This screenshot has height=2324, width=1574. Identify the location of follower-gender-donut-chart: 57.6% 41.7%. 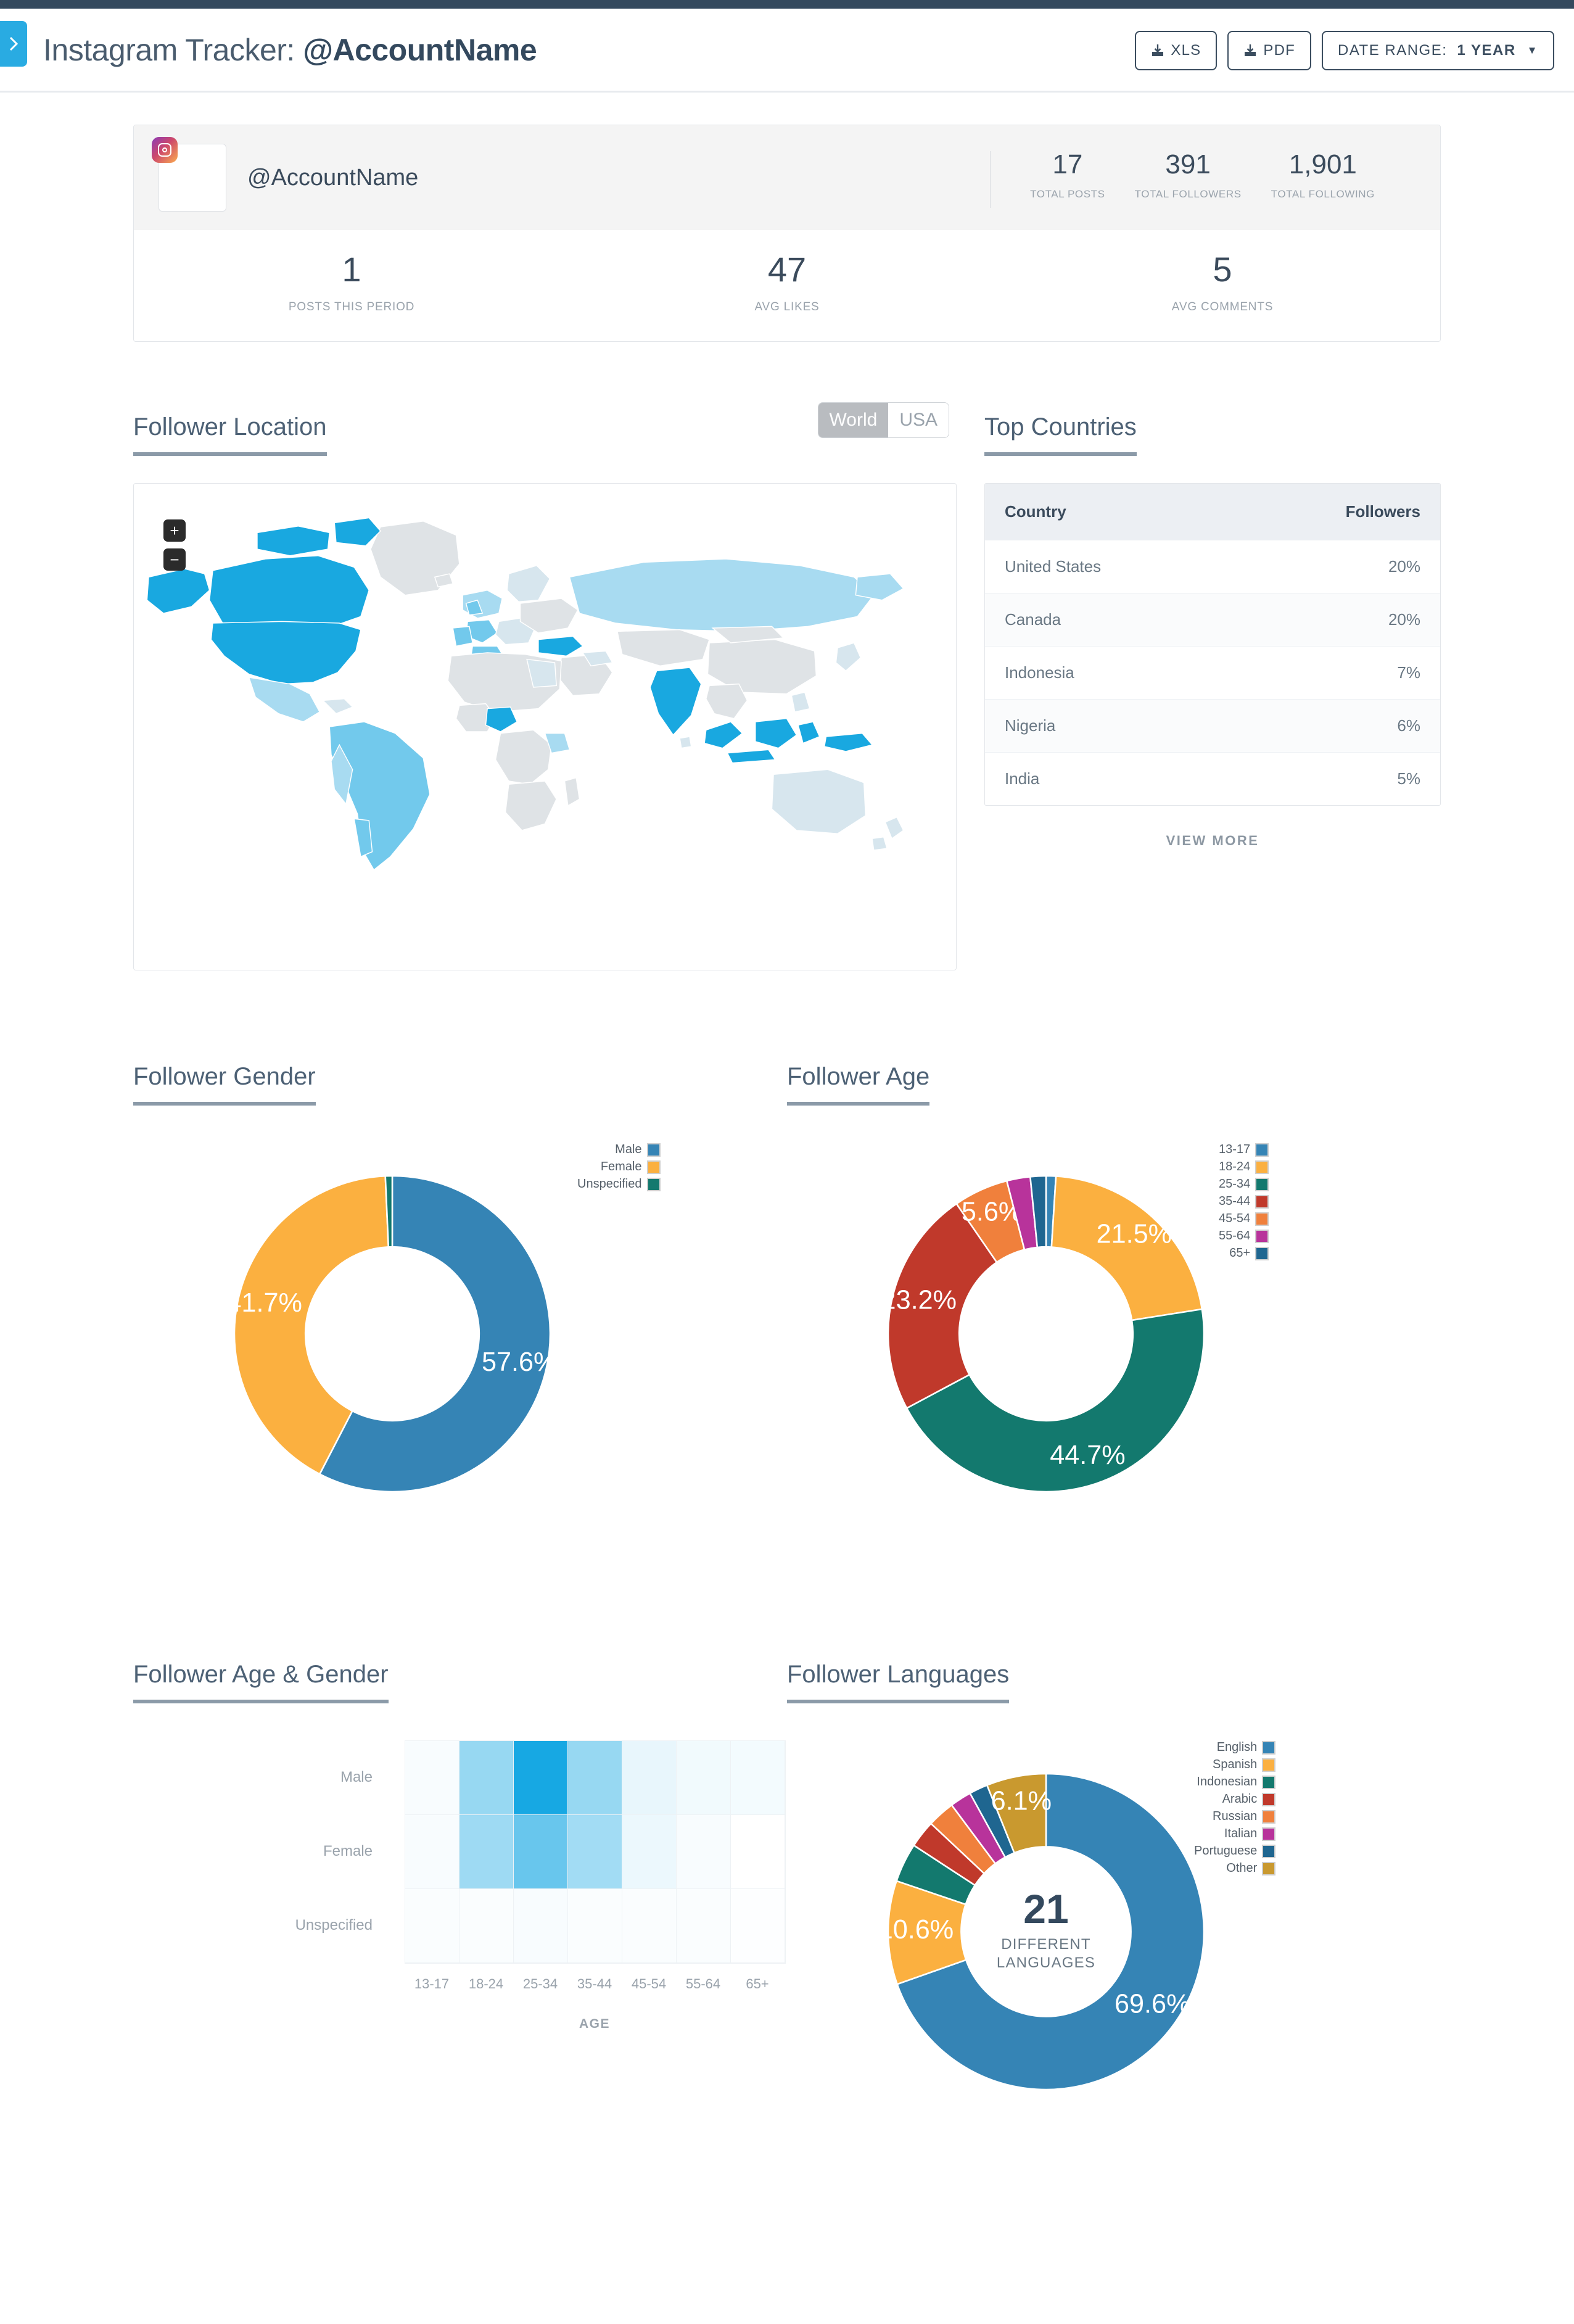
(393, 1334).